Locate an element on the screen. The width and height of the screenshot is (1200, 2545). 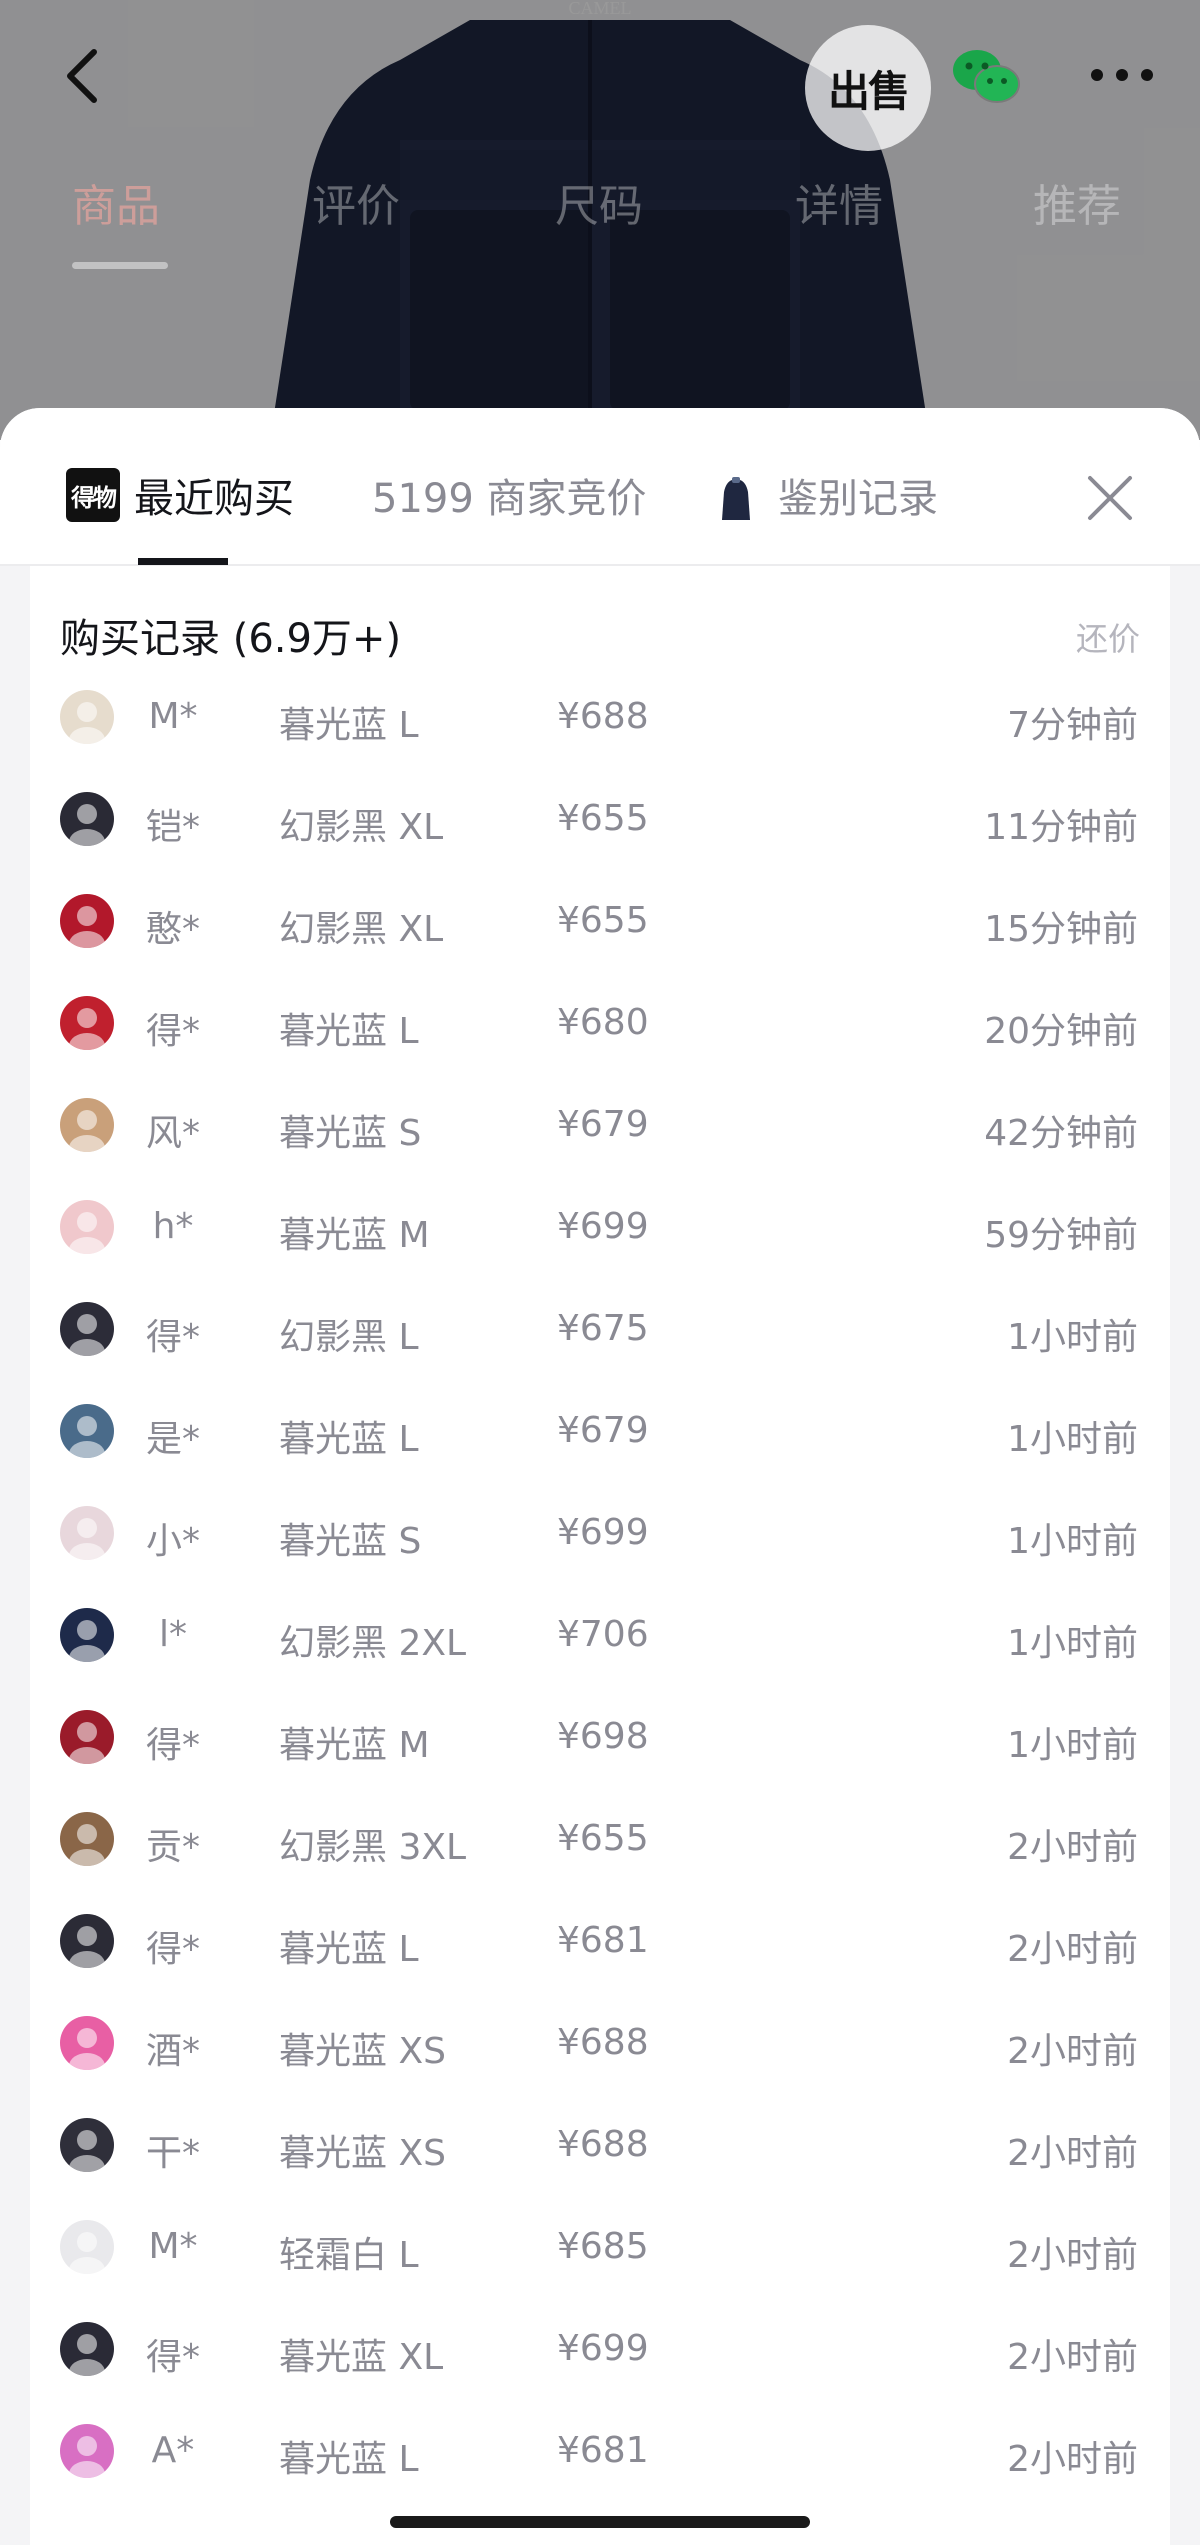
product-spec: 暮光蓝 XL is located at coordinates (361, 2357).